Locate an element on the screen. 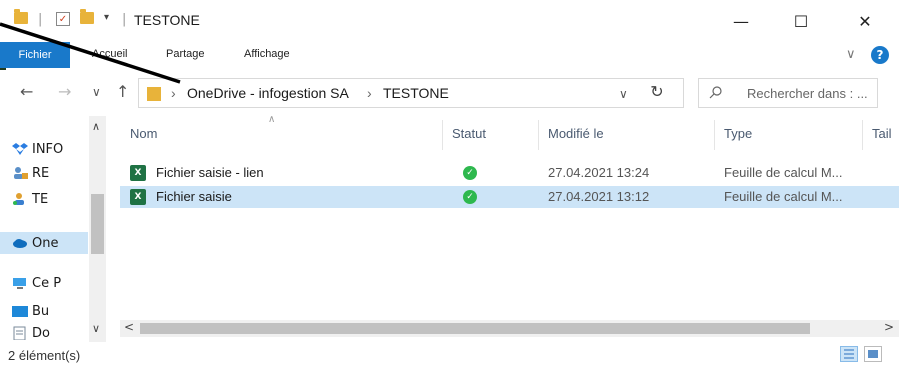 The height and width of the screenshot is (368, 899). breadcrumb-onedrive: OneDrive - infogestion SA is located at coordinates (268, 93).